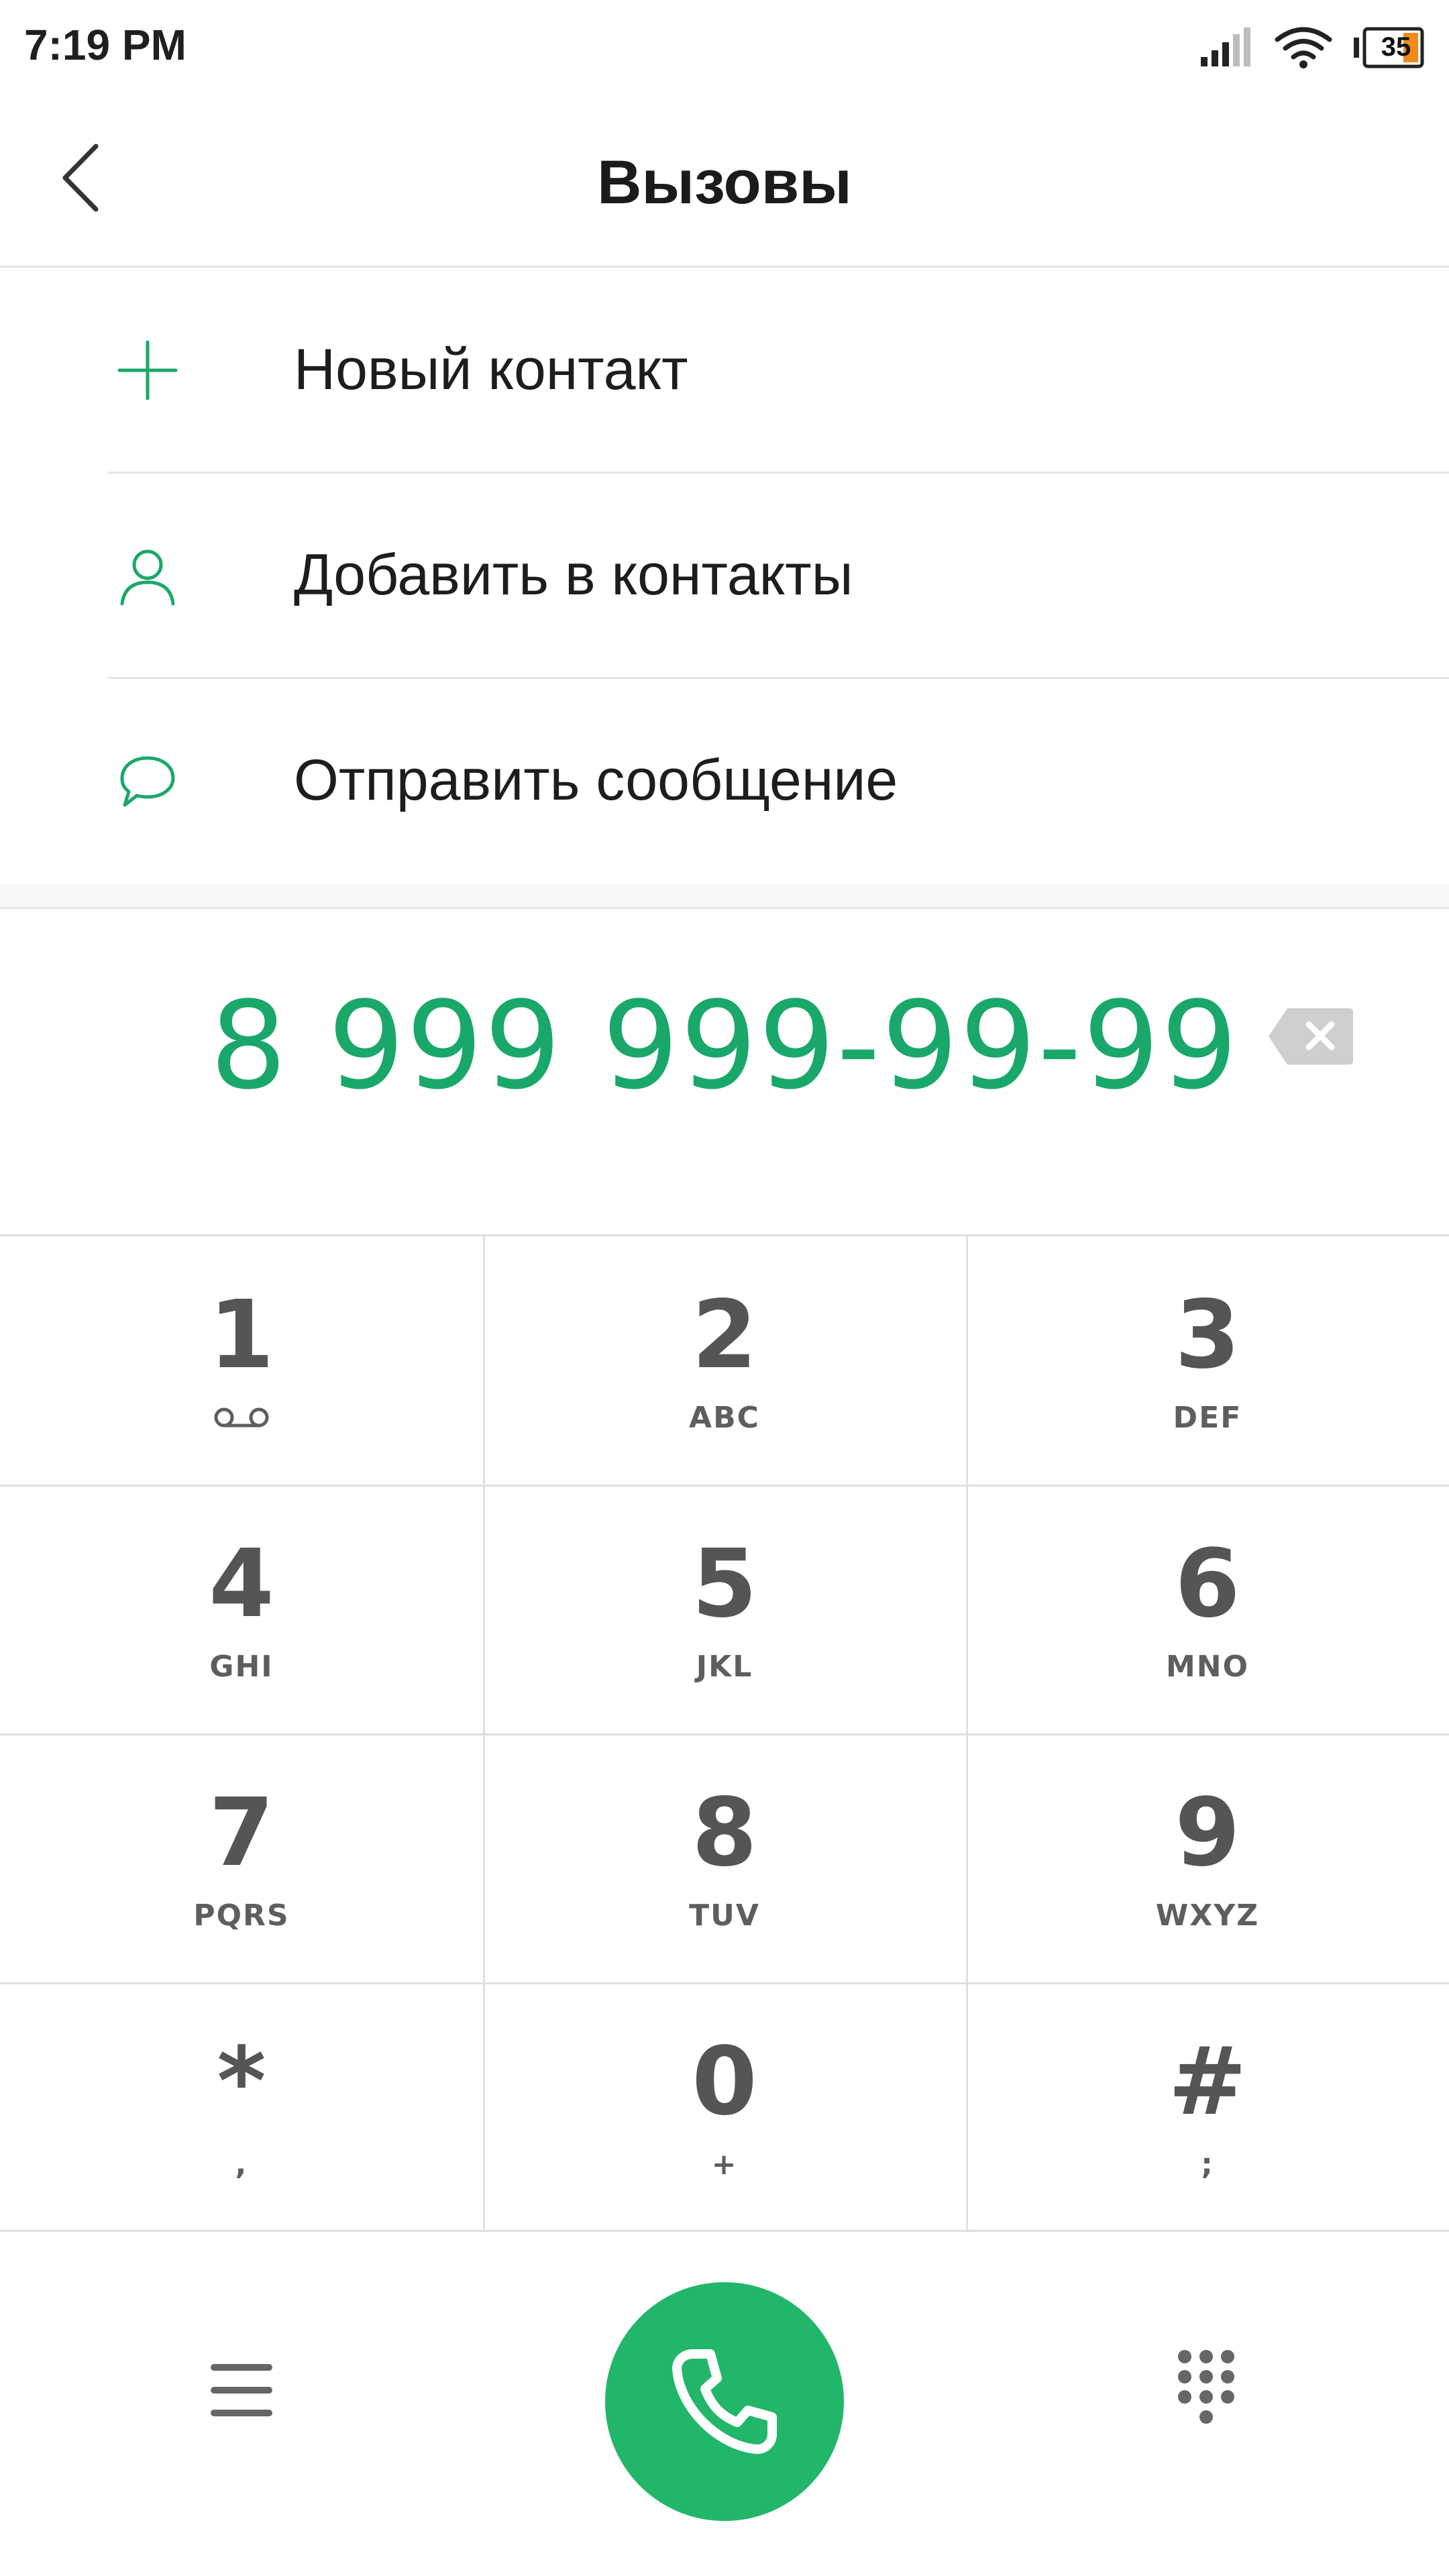 The height and width of the screenshot is (2576, 1449). What do you see at coordinates (1207, 1667) in the screenshot?
I see `key-letters: MNO` at bounding box center [1207, 1667].